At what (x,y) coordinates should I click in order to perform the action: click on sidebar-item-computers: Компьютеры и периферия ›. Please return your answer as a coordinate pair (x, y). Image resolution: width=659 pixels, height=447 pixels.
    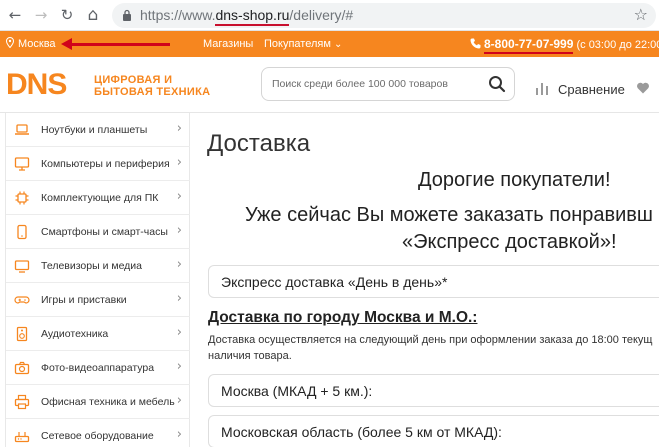
    Looking at the image, I should click on (98, 164).